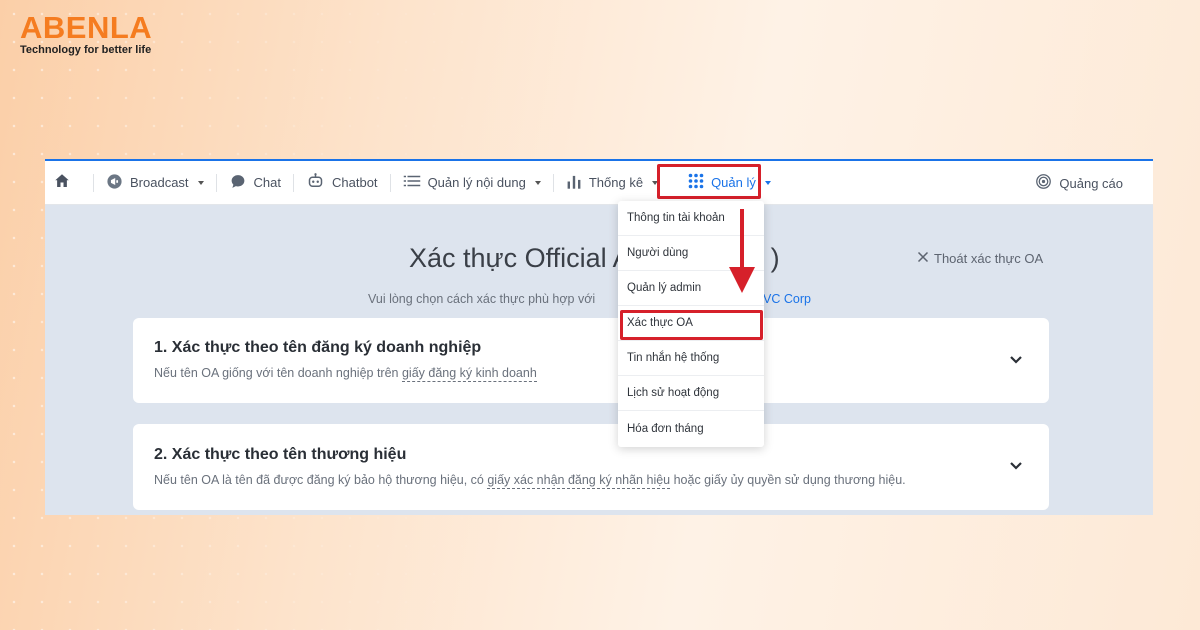  I want to click on card-desc-link: giấy xác nhận đăng ký nhãn hiệu, so click(579, 481).